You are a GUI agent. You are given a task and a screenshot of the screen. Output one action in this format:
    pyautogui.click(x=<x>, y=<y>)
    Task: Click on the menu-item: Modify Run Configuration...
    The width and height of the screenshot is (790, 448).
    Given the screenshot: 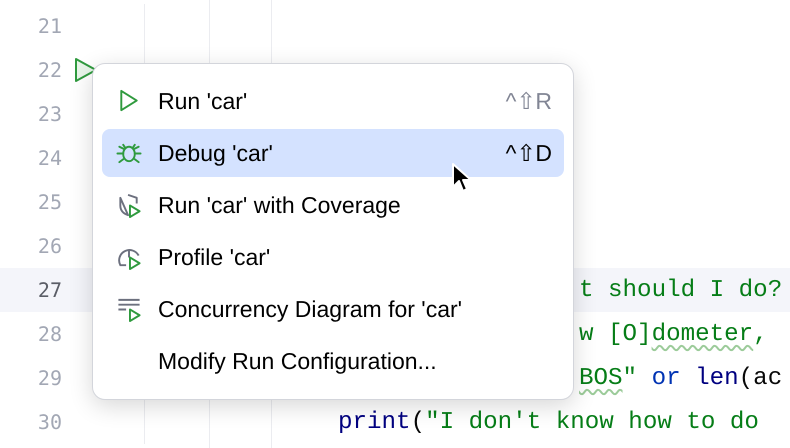 What is the action you would take?
    pyautogui.click(x=333, y=361)
    